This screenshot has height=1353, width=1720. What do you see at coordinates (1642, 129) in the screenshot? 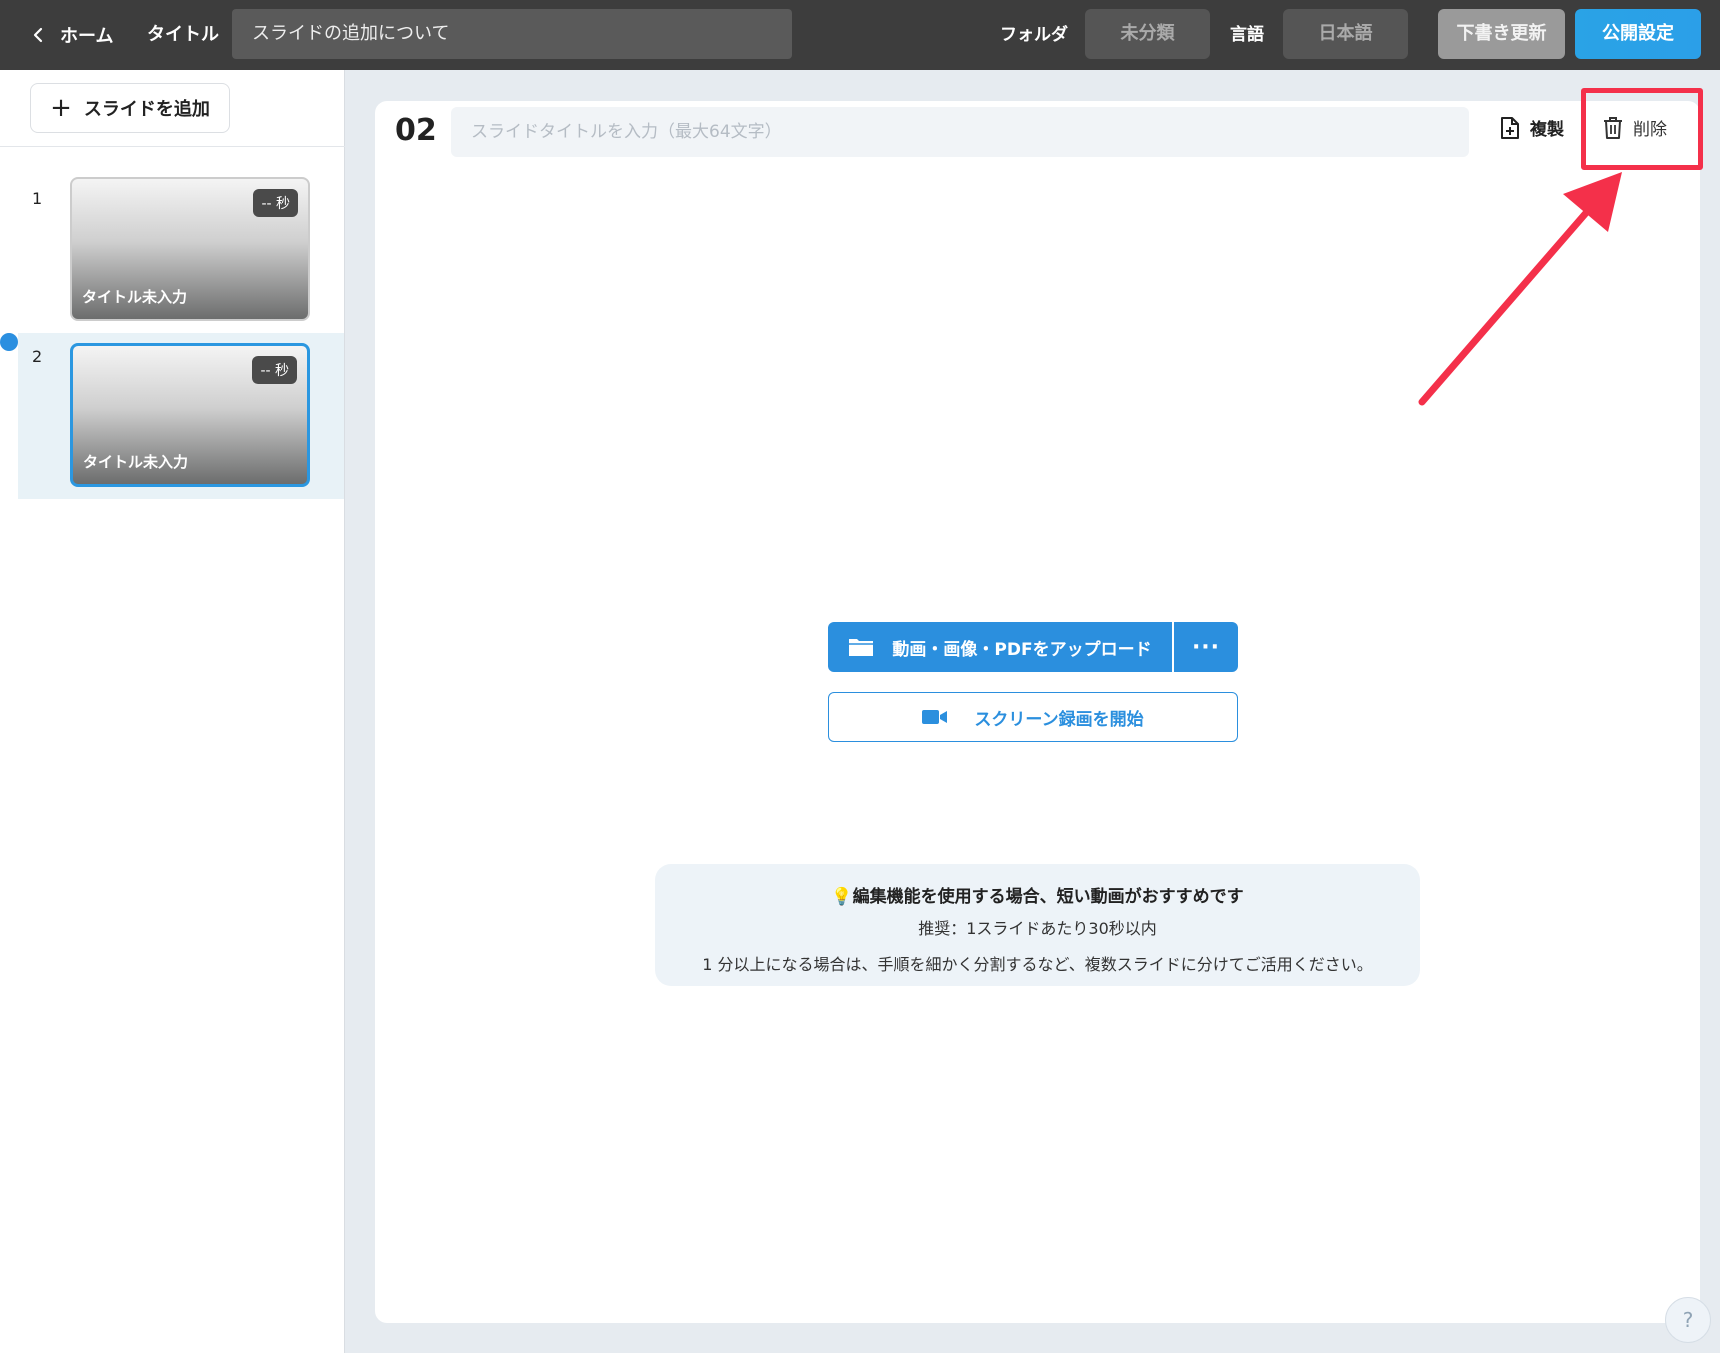
I see `delete-highlight-box` at bounding box center [1642, 129].